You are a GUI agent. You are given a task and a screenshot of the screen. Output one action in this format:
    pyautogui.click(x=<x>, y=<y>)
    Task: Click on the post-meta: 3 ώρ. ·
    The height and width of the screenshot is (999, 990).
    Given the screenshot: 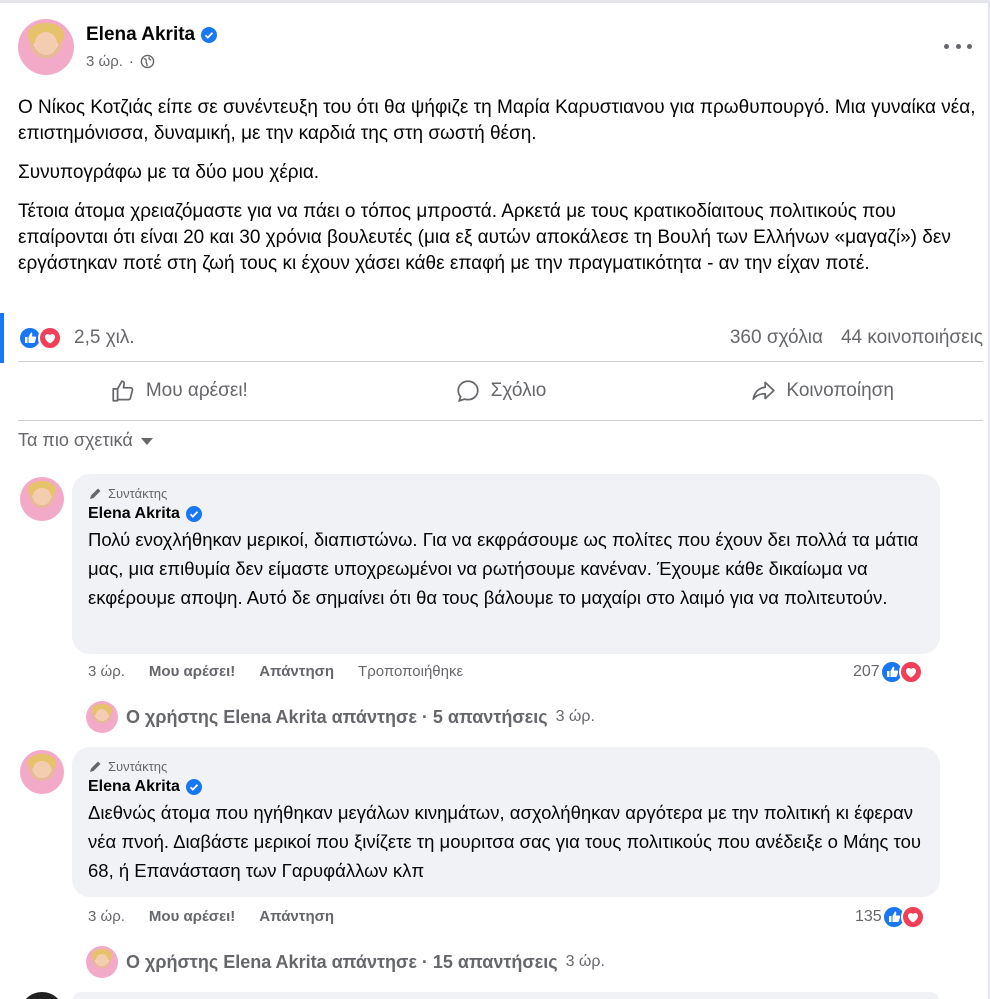 What is the action you would take?
    pyautogui.click(x=120, y=61)
    